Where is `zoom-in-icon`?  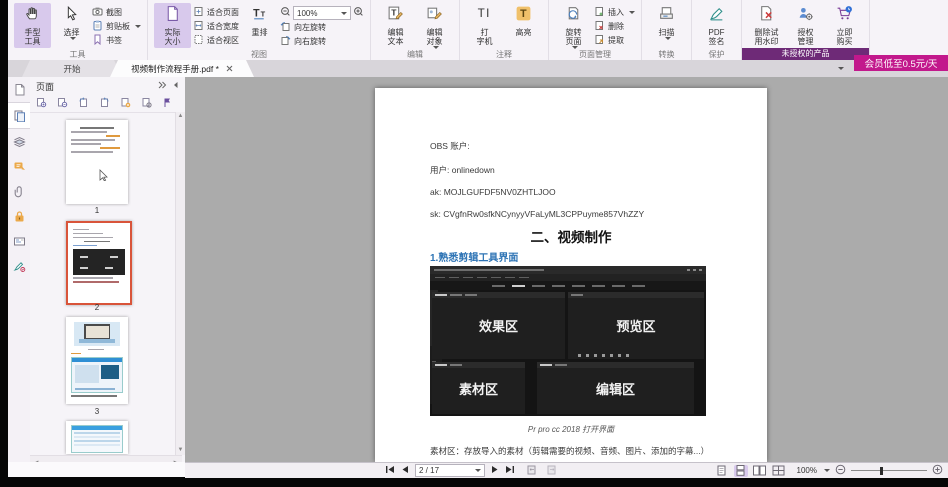
zoom-in-icon is located at coordinates (358, 13).